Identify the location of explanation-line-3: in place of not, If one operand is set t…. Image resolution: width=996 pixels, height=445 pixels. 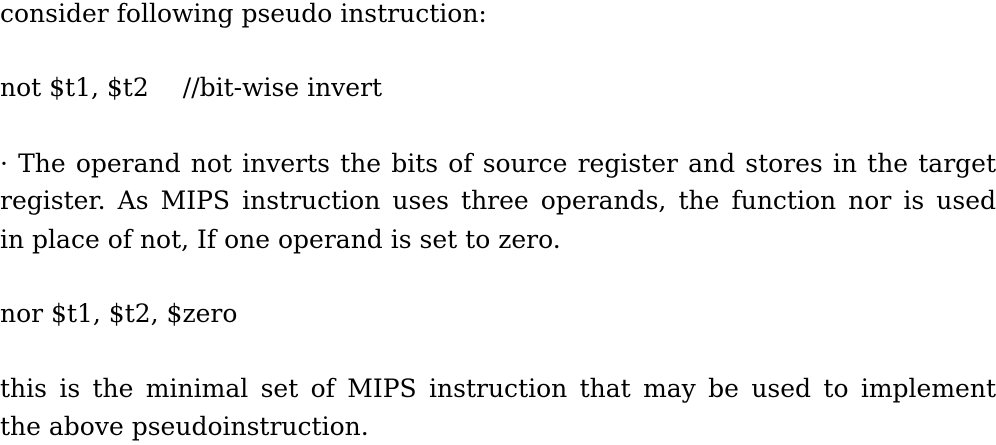
(280, 239).